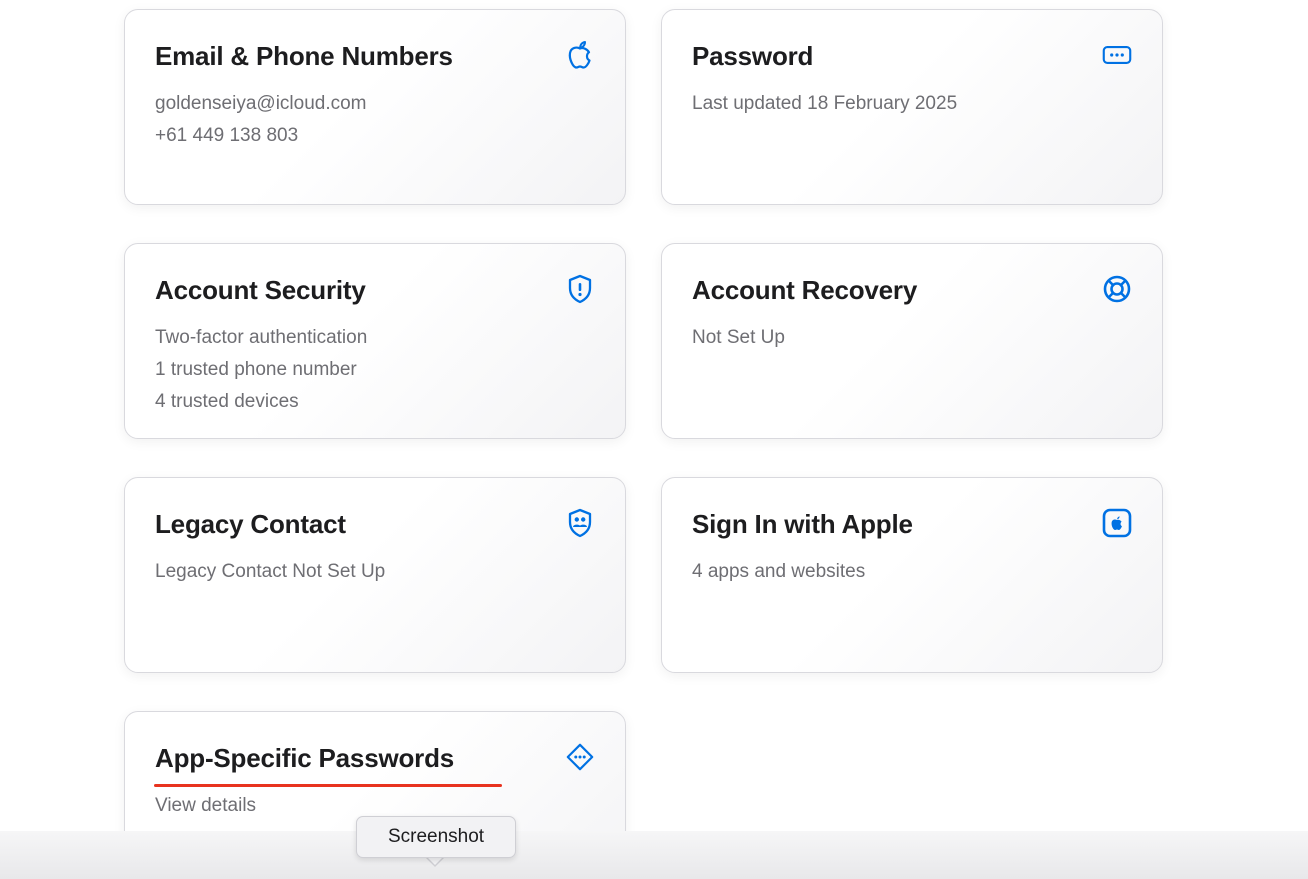 This screenshot has height=879, width=1308. What do you see at coordinates (580, 523) in the screenshot?
I see `legacy-contact-shield-icon` at bounding box center [580, 523].